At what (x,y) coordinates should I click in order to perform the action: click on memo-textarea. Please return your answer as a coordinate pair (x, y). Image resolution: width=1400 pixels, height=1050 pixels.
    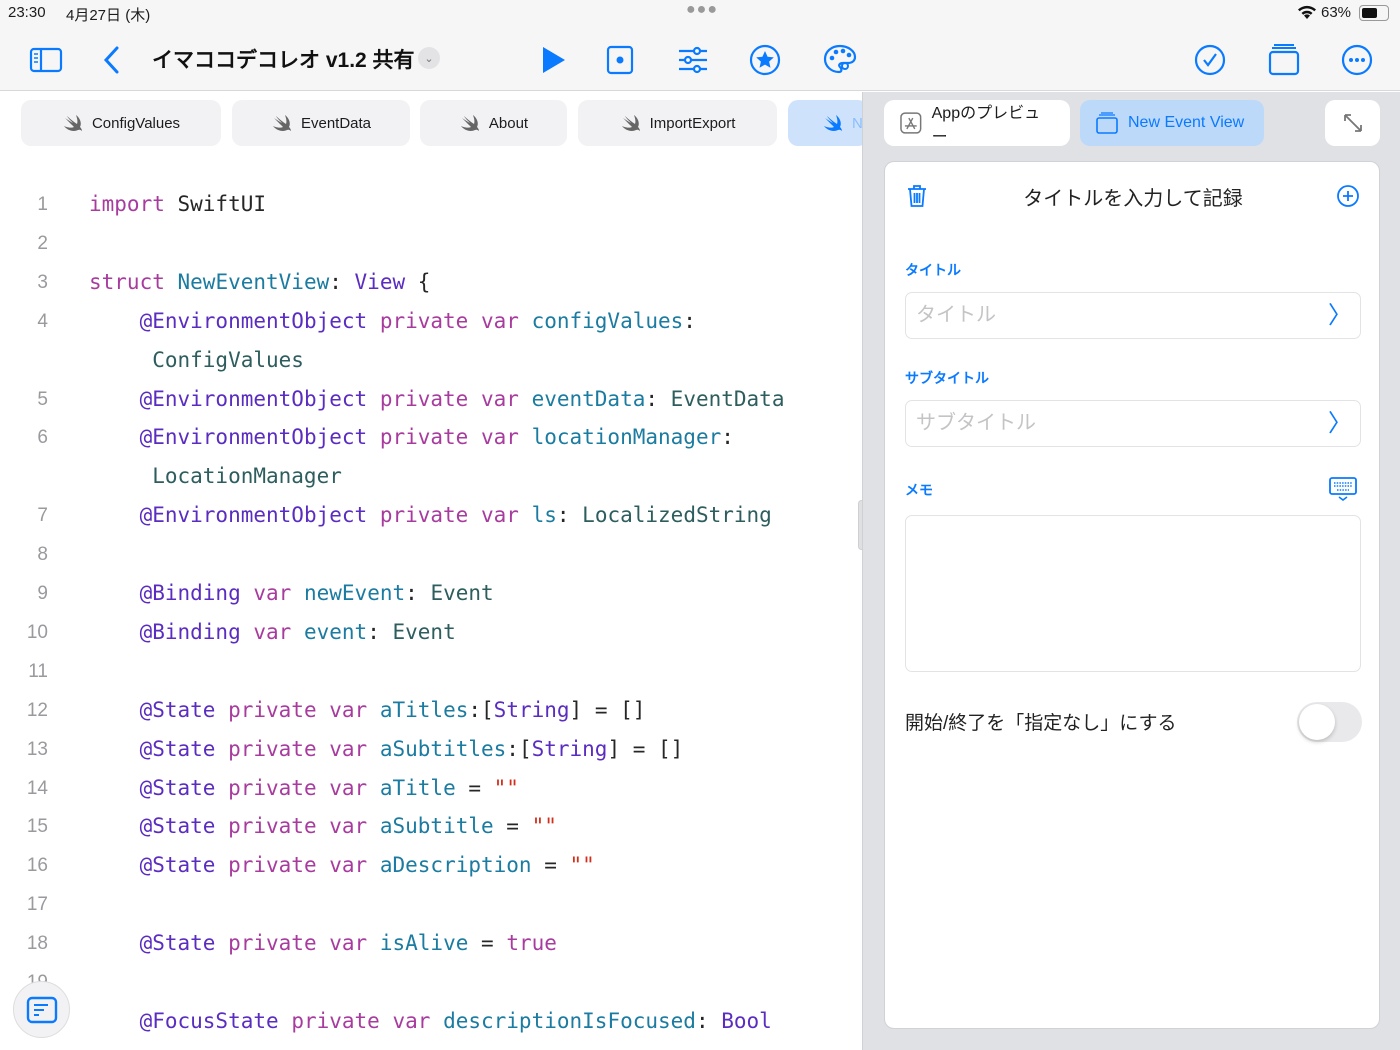
    Looking at the image, I should click on (1133, 593).